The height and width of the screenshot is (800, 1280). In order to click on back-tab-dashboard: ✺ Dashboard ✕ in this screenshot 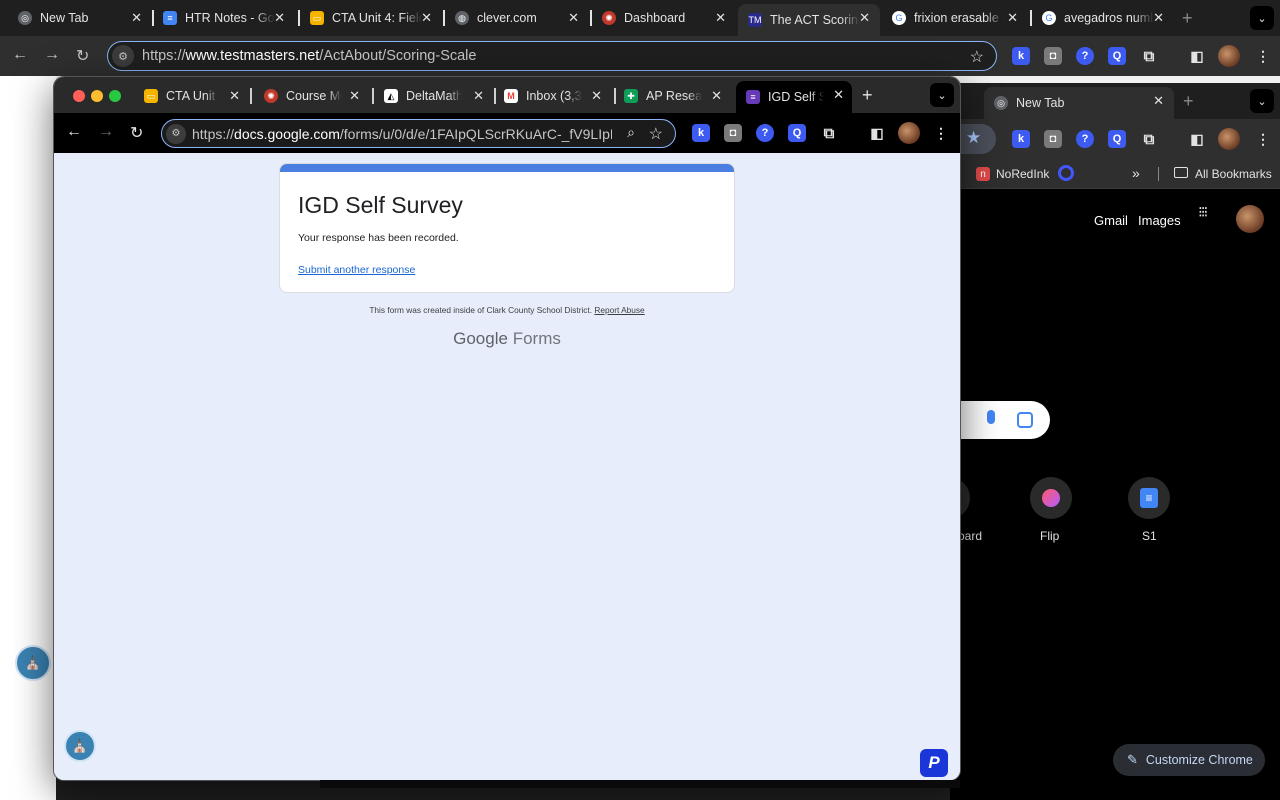, I will do `click(660, 18)`.